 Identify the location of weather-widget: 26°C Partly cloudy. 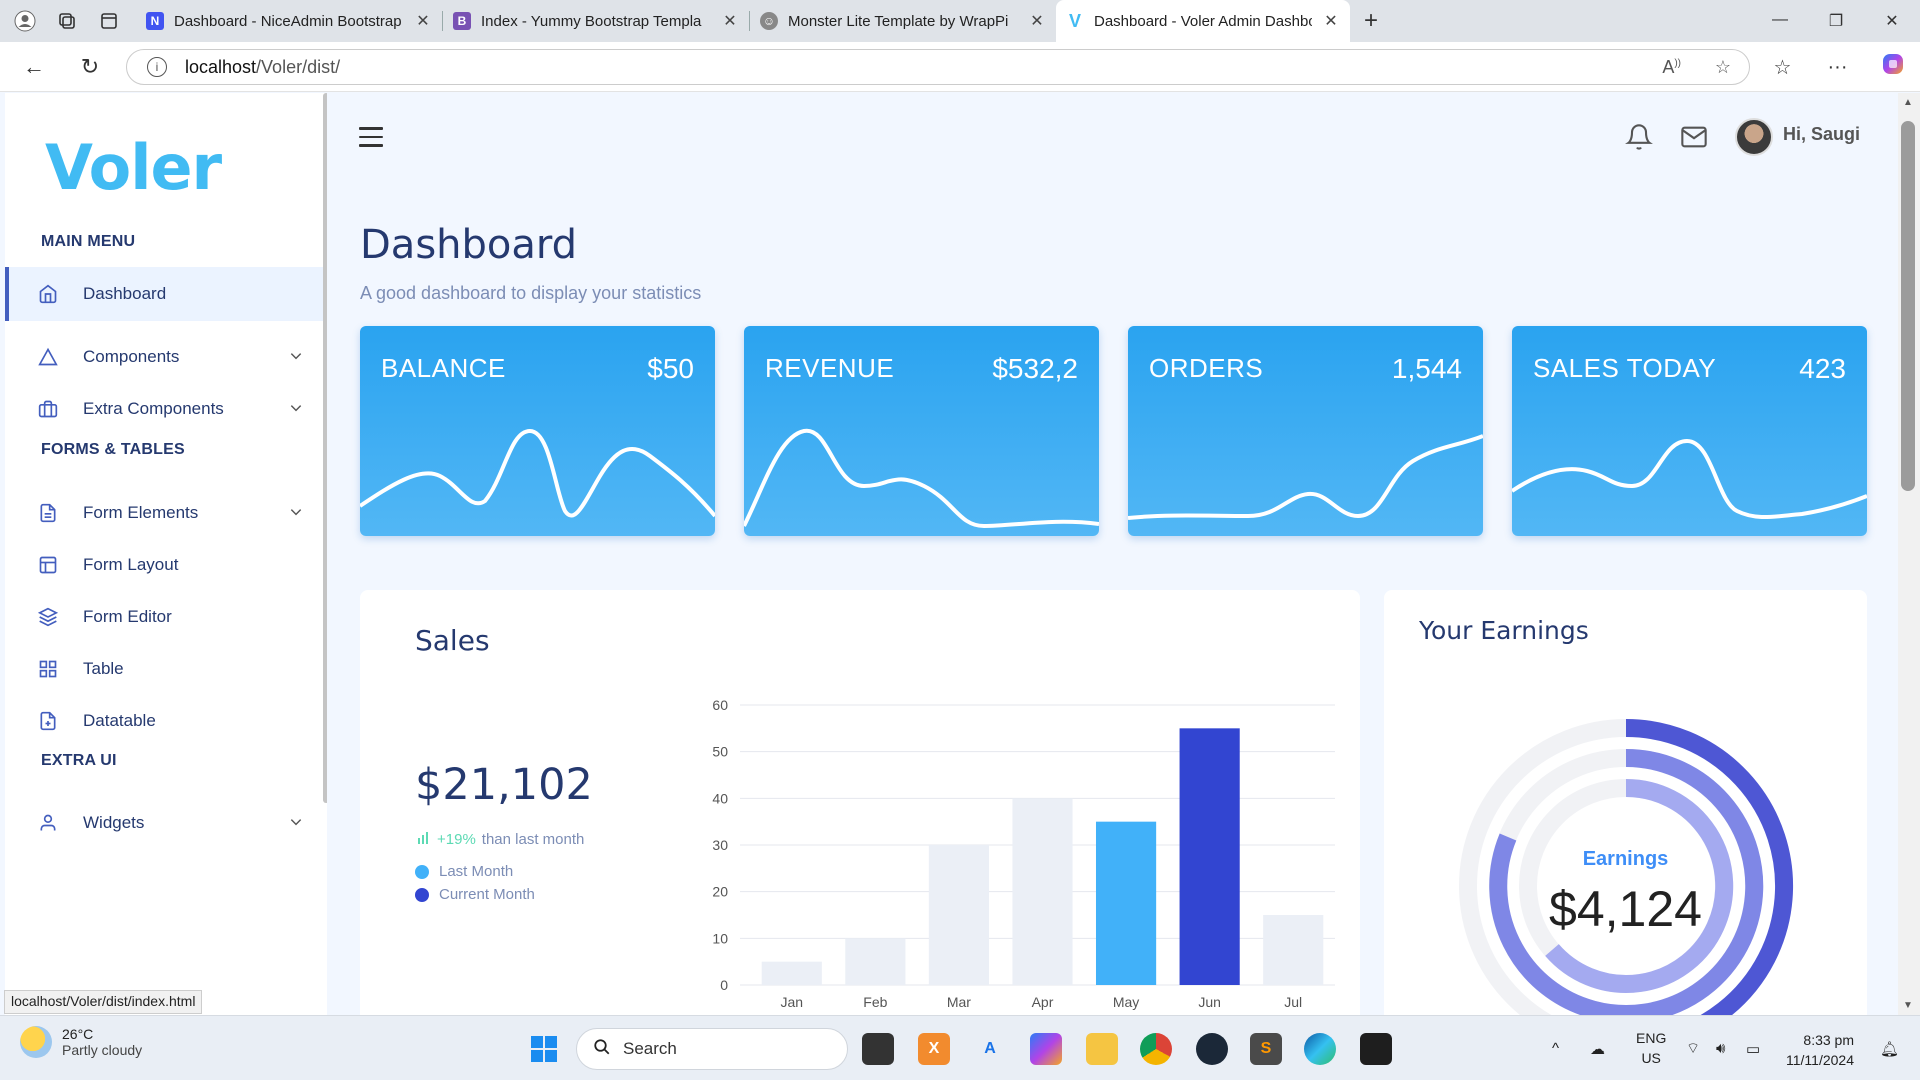
(81, 1042).